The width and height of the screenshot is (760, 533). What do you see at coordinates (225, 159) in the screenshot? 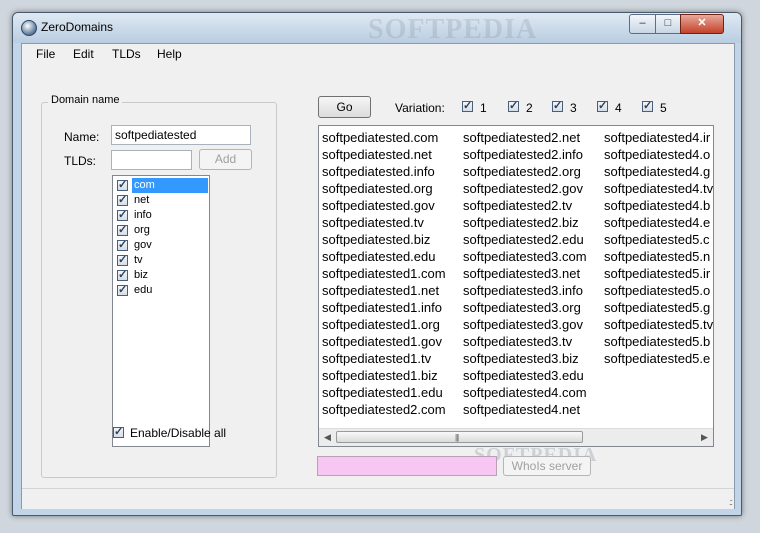
I see `add-button: Add` at bounding box center [225, 159].